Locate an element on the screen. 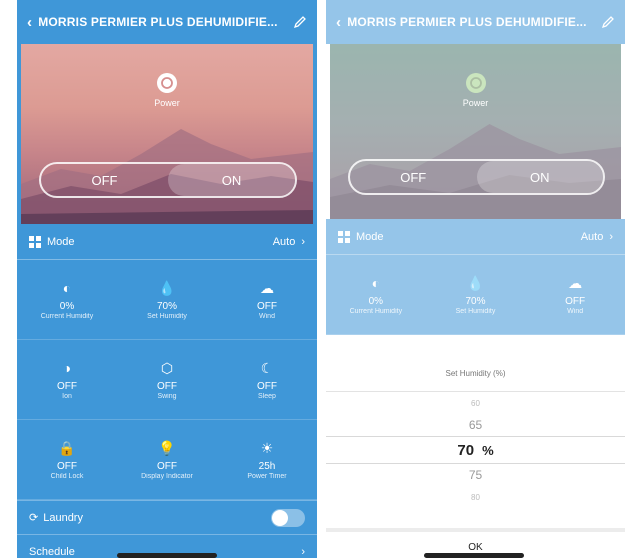 The height and width of the screenshot is (558, 625). sheet-divider is located at coordinates (475, 530).